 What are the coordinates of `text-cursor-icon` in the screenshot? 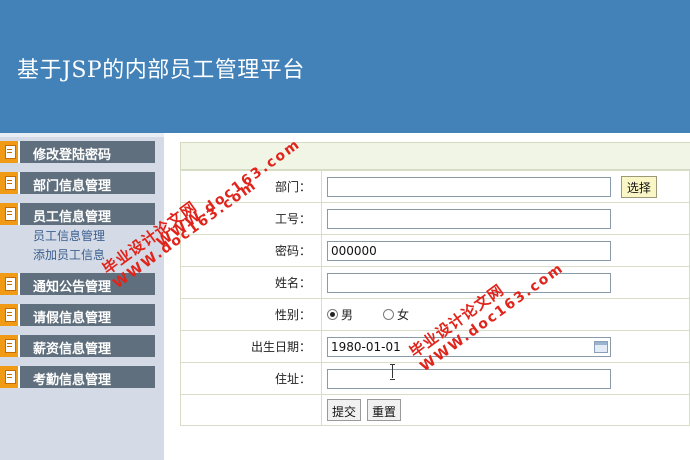 It's located at (392, 372).